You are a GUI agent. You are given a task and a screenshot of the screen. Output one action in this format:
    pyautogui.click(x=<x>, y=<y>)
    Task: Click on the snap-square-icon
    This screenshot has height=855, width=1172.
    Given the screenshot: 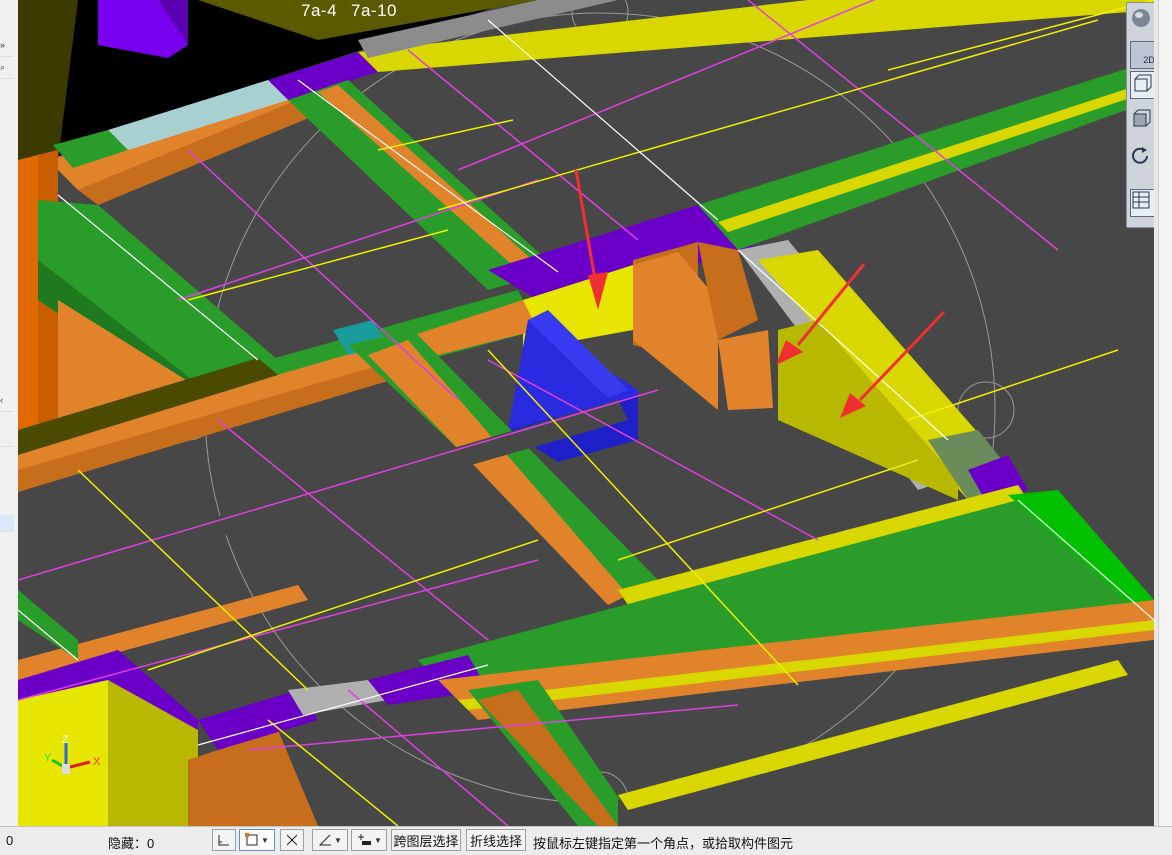 What is the action you would take?
    pyautogui.click(x=251, y=839)
    